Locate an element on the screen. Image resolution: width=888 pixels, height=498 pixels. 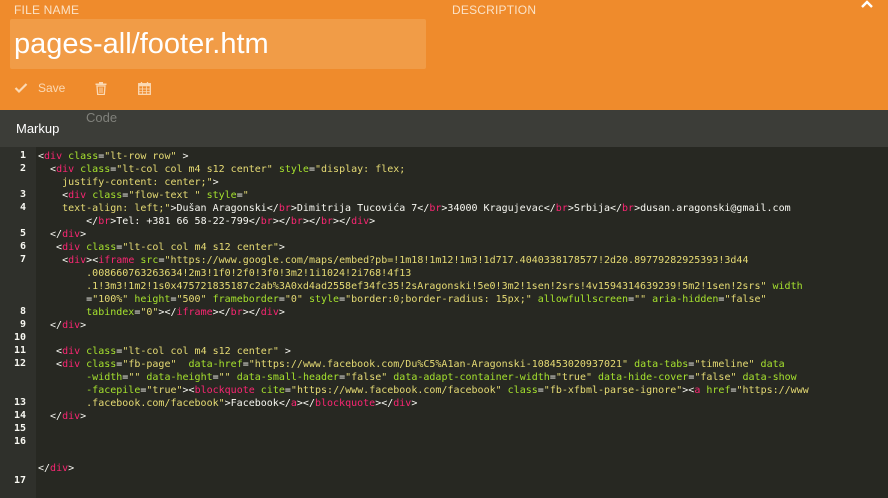
tab-markup: Markup is located at coordinates (37, 128).